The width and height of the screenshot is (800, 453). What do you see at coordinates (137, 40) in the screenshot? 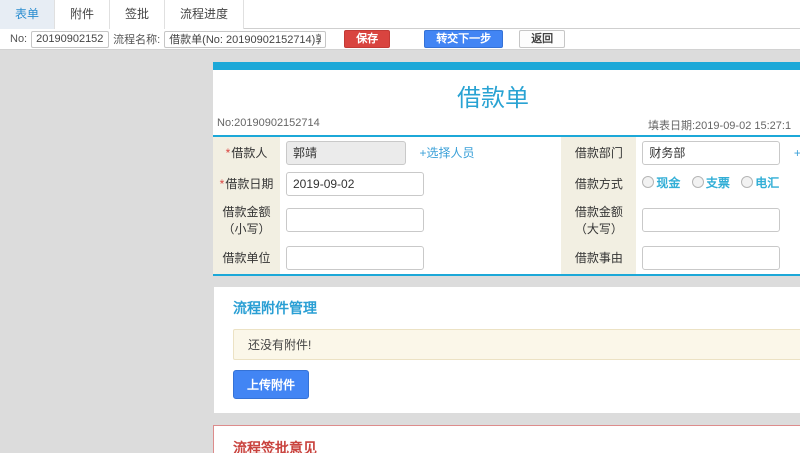
I see `flow-name-label: 流程名称:` at bounding box center [137, 40].